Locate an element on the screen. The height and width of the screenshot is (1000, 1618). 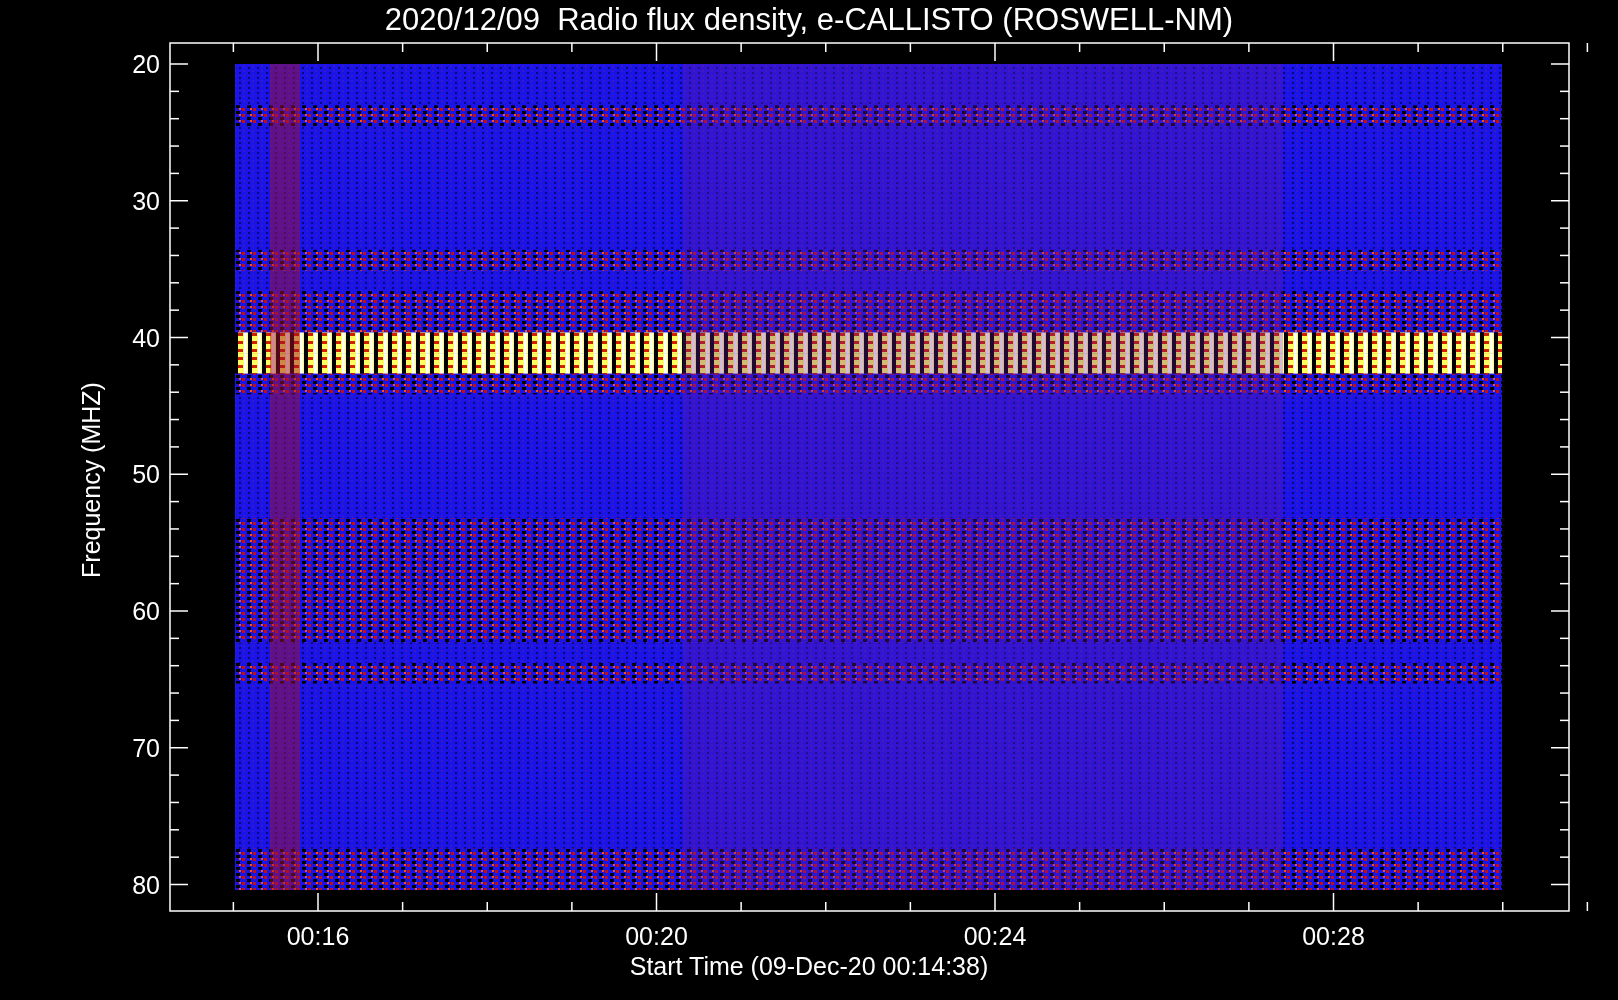
tick-label: 20 is located at coordinates (146, 64).